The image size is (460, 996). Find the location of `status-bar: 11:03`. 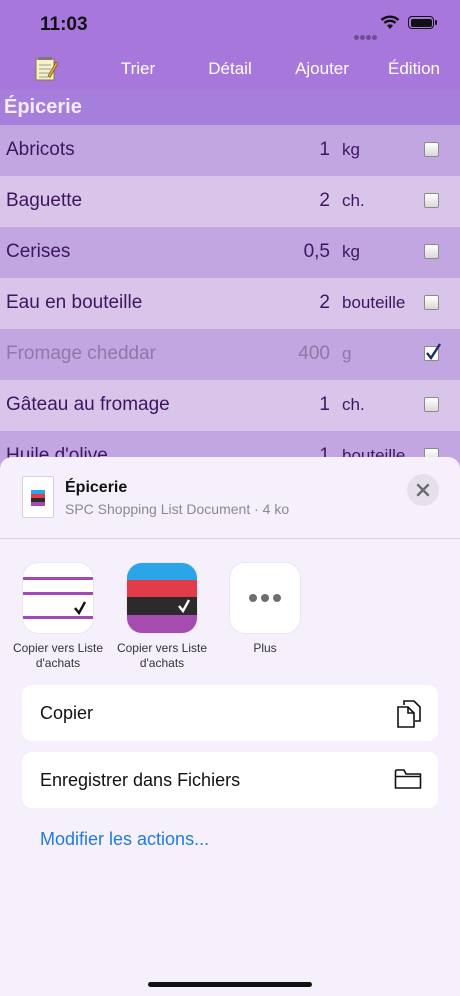

status-bar: 11:03 is located at coordinates (230, 24).